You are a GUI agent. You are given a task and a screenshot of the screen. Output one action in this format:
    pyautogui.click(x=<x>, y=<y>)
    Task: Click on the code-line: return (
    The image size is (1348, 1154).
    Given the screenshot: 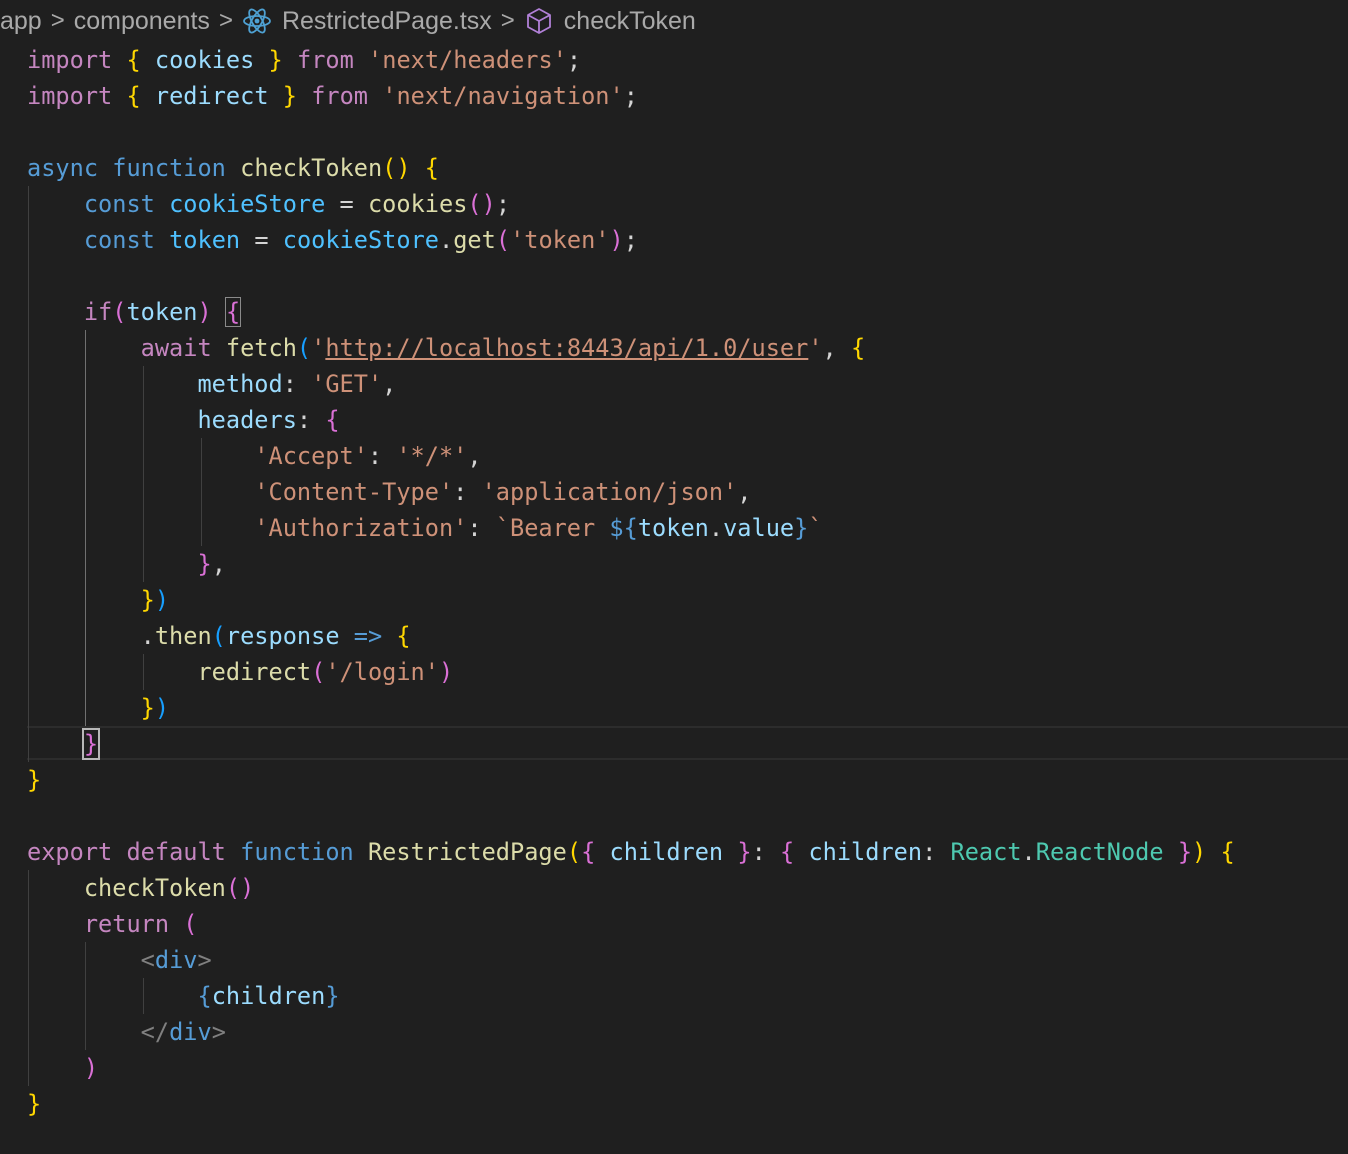 What is the action you would take?
    pyautogui.click(x=631, y=924)
    